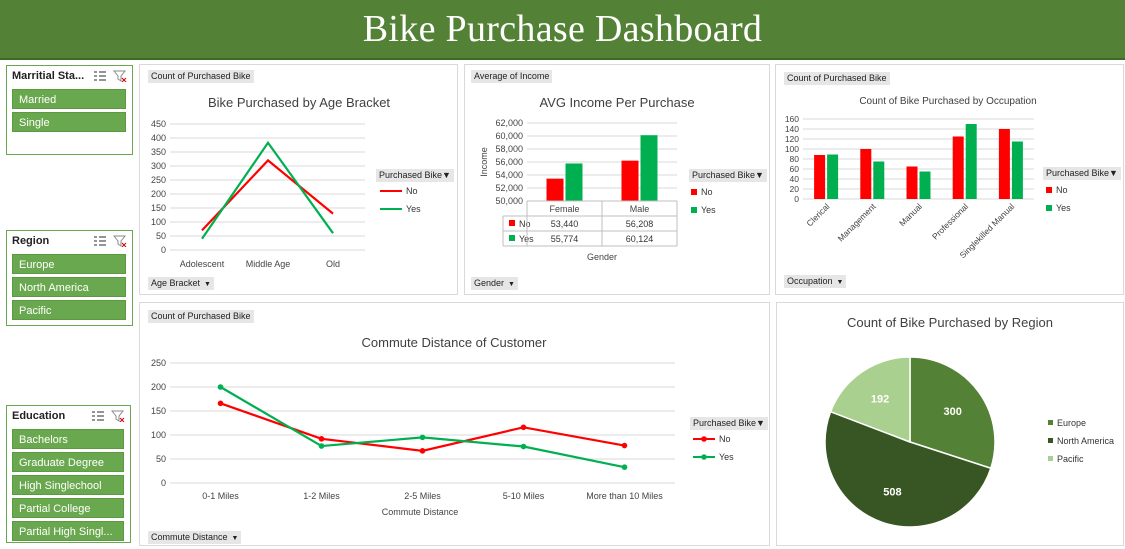 The width and height of the screenshot is (1125, 549). I want to click on slicer-item-north-america: North America, so click(69, 287).